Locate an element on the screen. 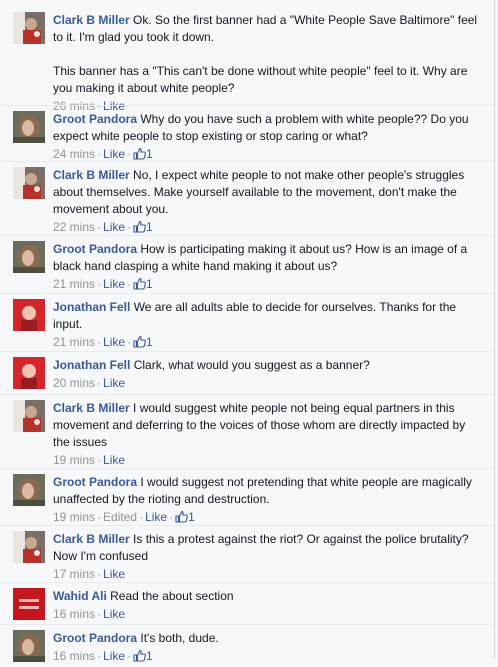 The height and width of the screenshot is (667, 498). author-link: Wahid Ali is located at coordinates (80, 596).